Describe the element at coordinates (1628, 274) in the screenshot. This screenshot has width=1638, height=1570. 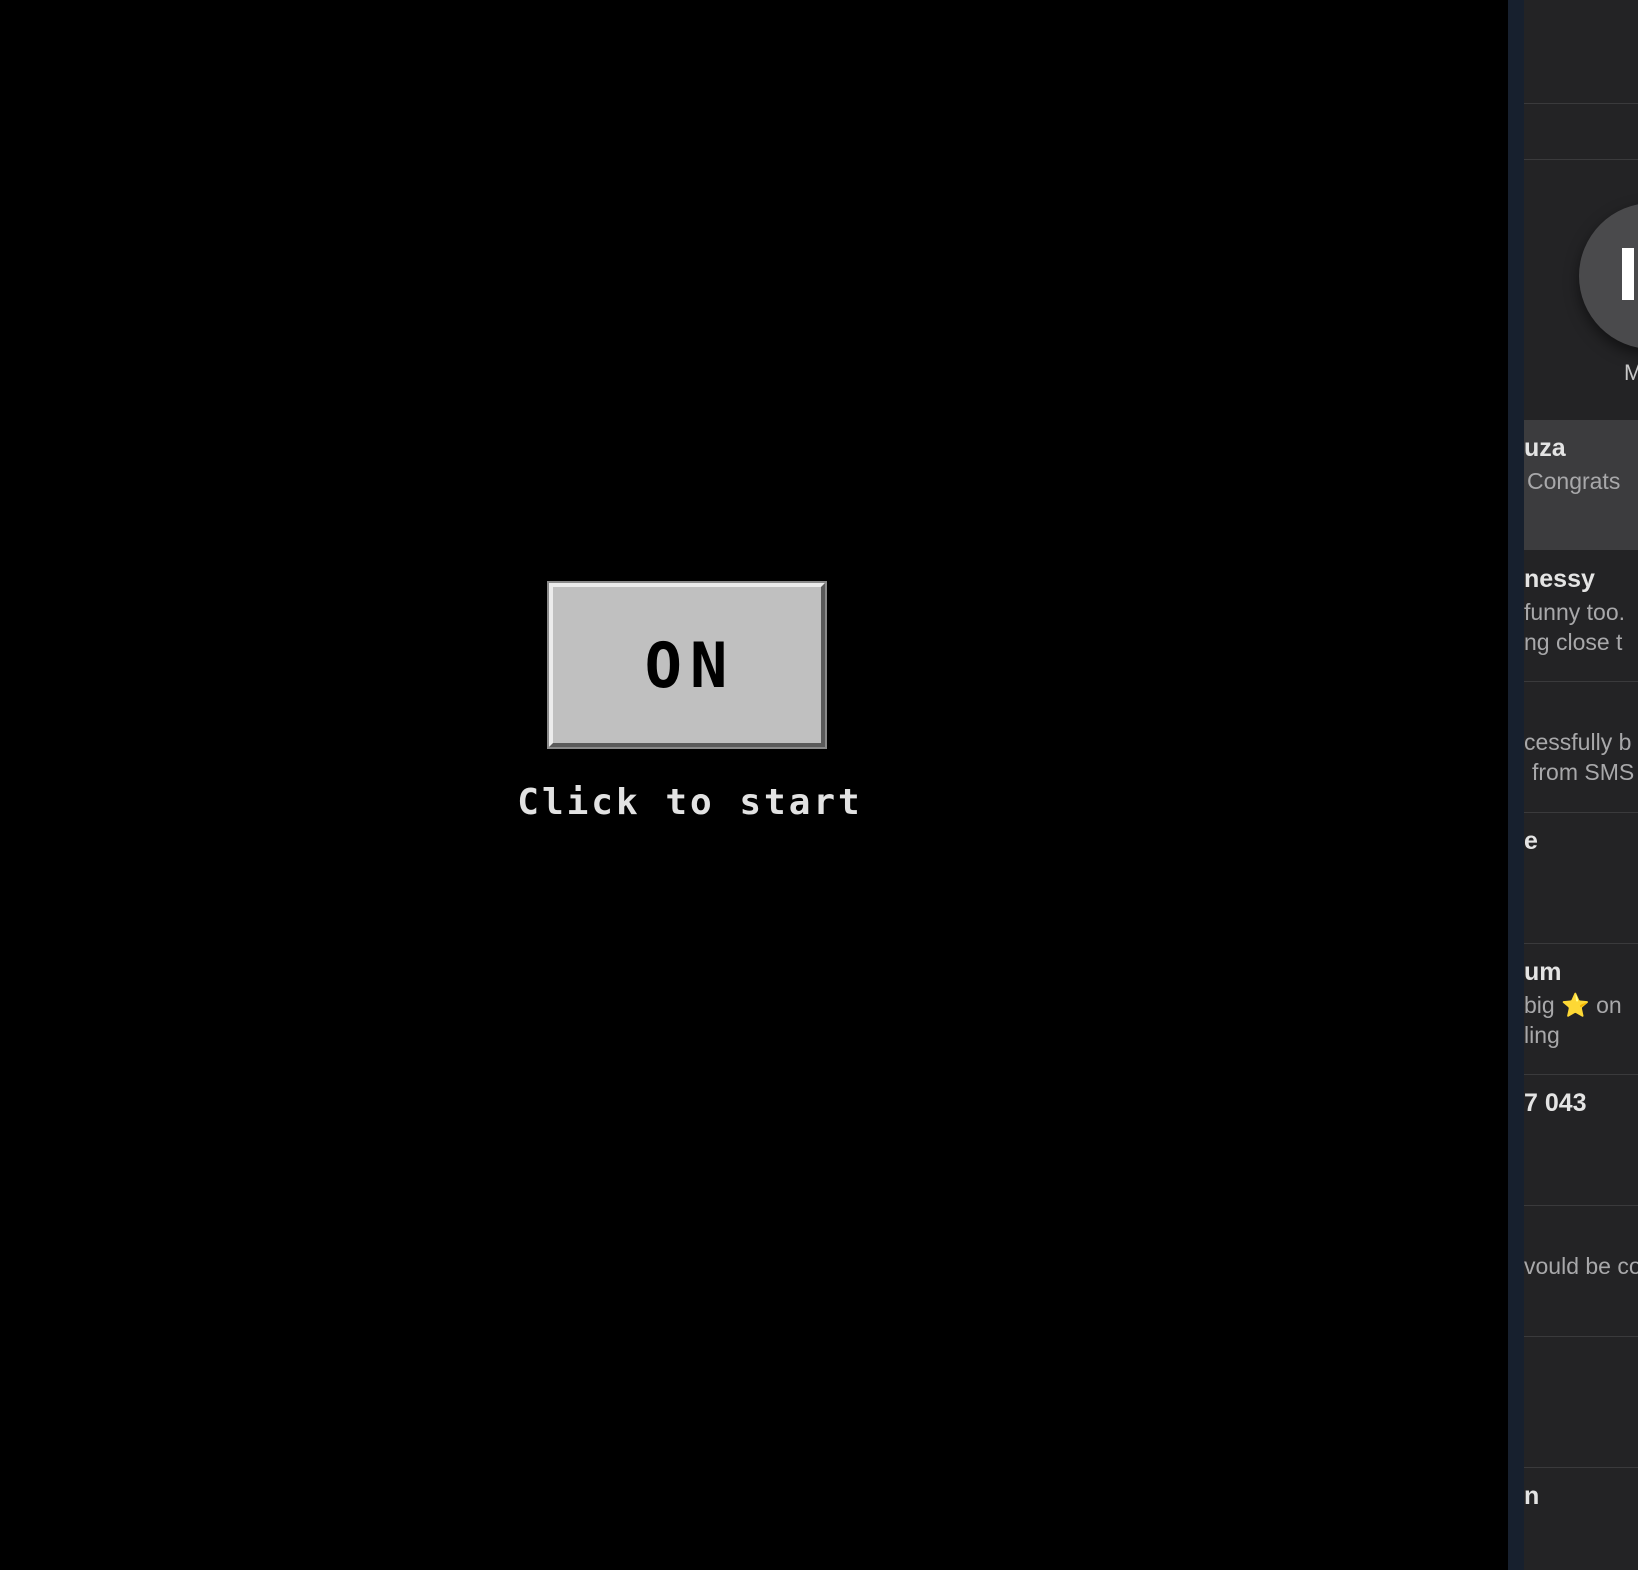
I see `pinned-avatar-initial` at that location.